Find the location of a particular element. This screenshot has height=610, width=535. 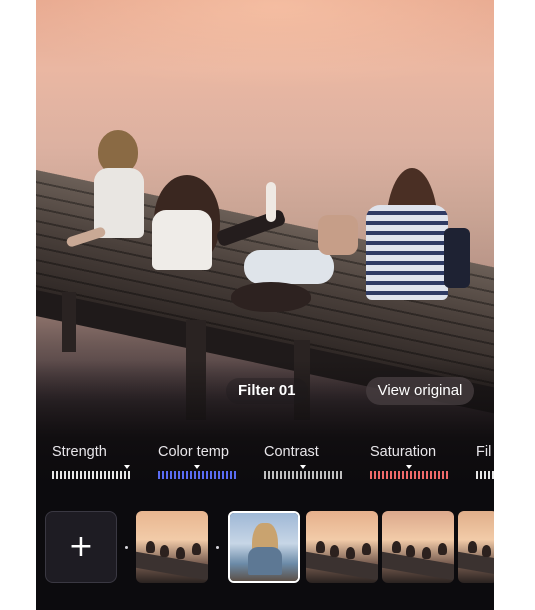

color-temp-scale is located at coordinates (197, 475).